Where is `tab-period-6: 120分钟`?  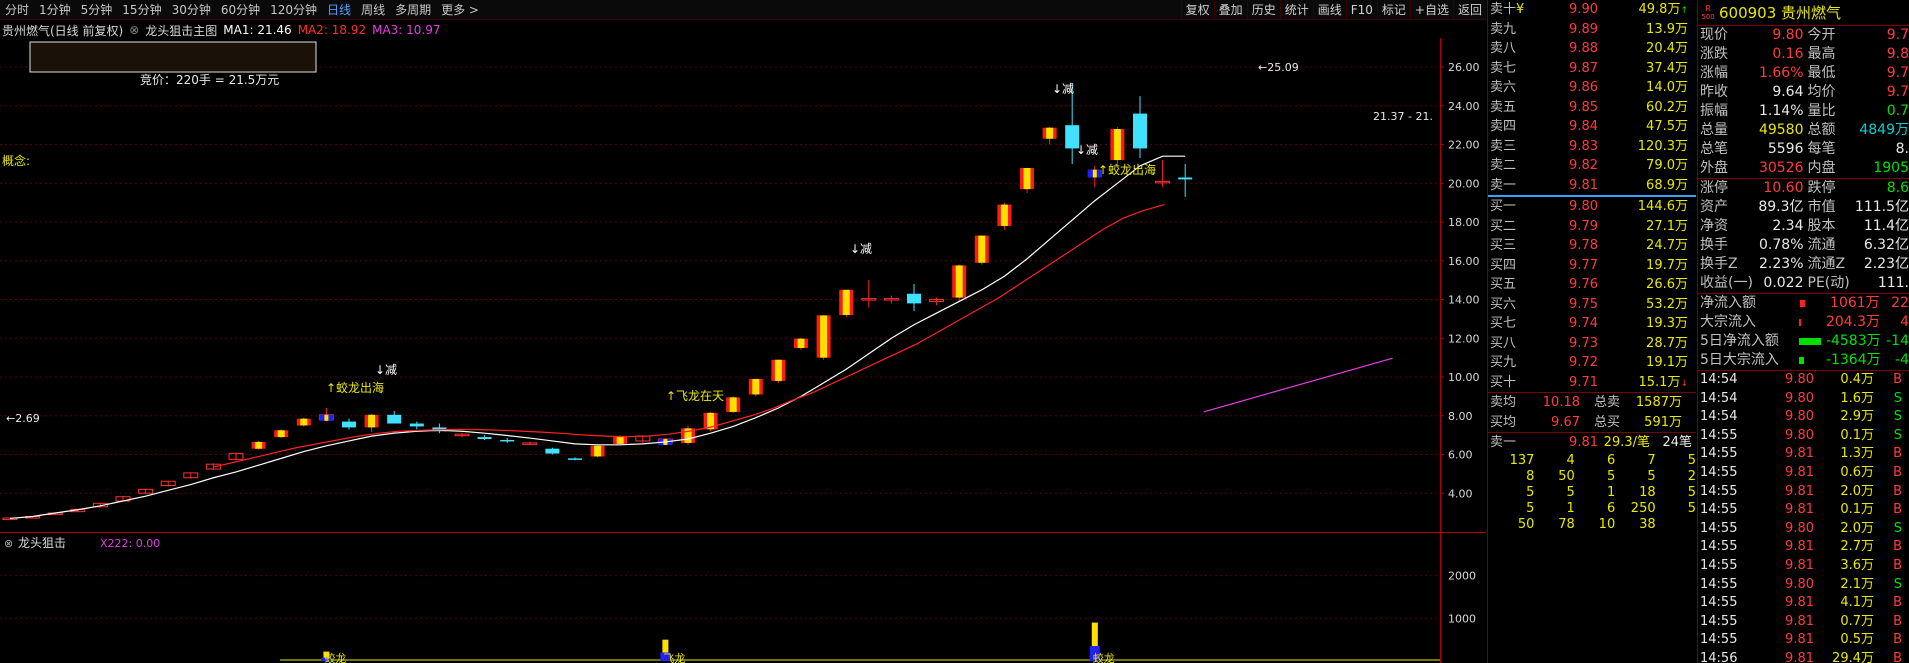 tab-period-6: 120分钟 is located at coordinates (293, 10).